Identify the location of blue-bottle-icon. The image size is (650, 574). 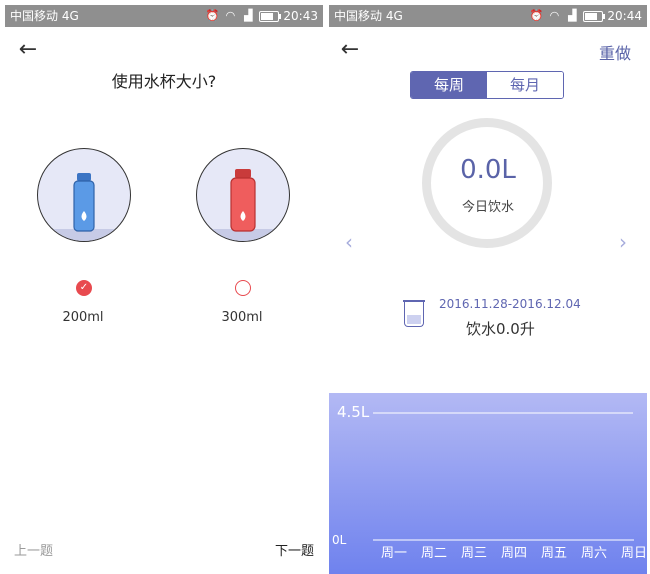
(84, 202).